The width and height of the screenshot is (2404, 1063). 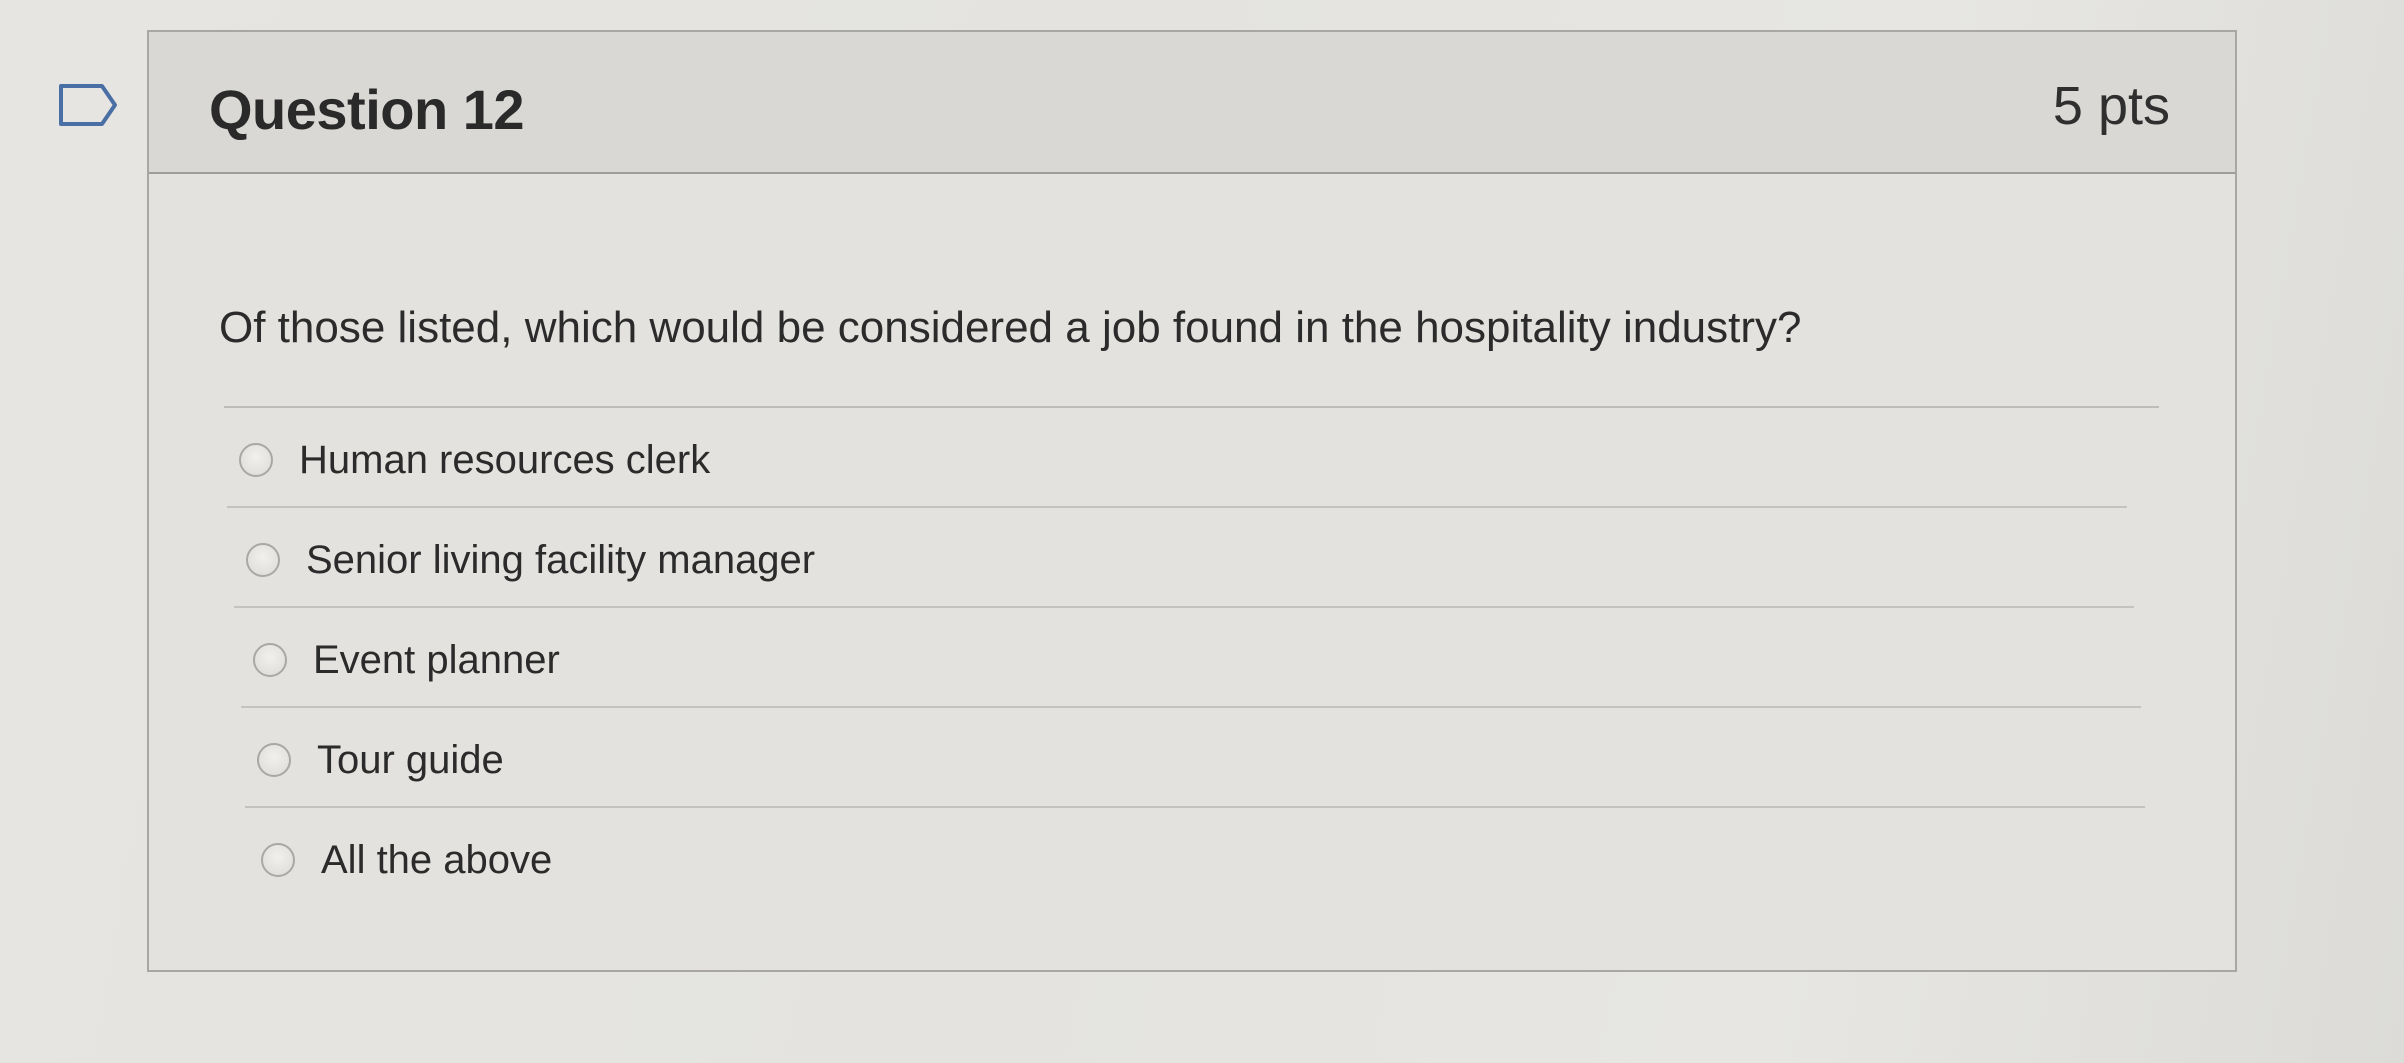 What do you see at coordinates (88, 105) in the screenshot?
I see `flag-question-icon` at bounding box center [88, 105].